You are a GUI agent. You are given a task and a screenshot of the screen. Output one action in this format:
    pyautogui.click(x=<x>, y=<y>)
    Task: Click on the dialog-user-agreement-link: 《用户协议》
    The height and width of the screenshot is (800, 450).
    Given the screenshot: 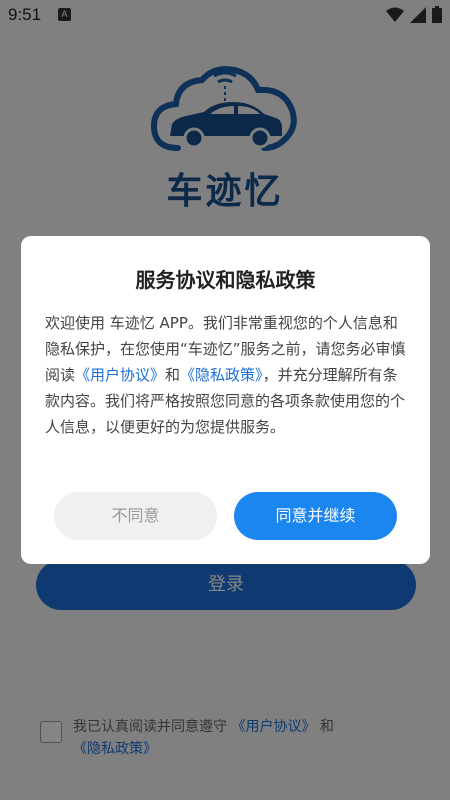 What is the action you would take?
    pyautogui.click(x=120, y=375)
    